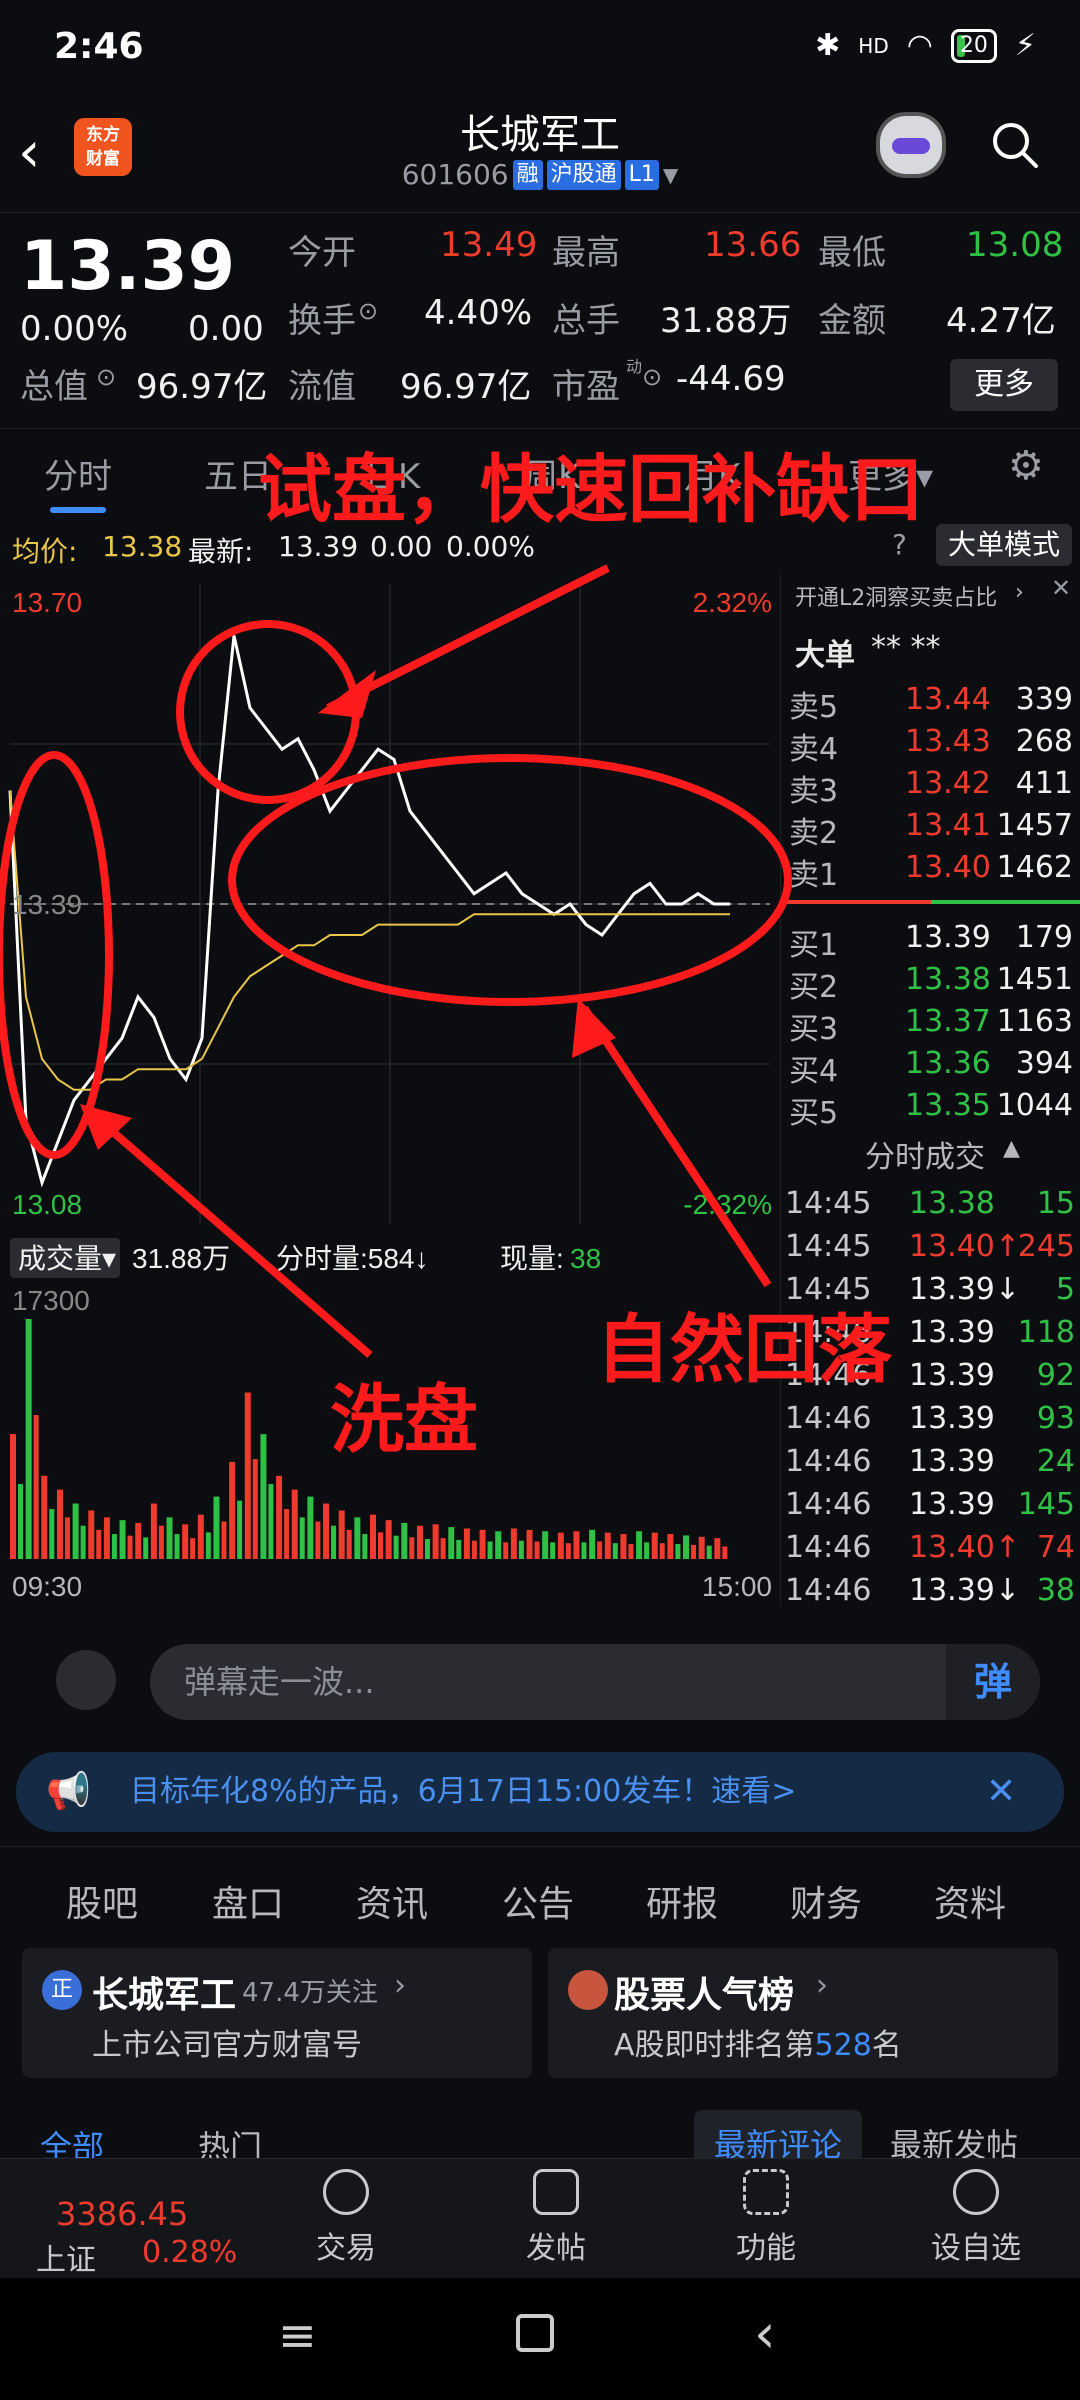 The width and height of the screenshot is (1080, 2400). What do you see at coordinates (538, 1901) in the screenshot?
I see `tab-notice: 公告` at bounding box center [538, 1901].